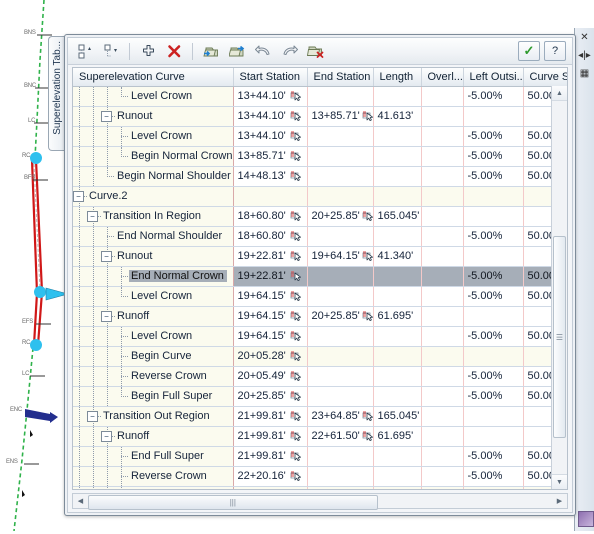 The image size is (594, 534). What do you see at coordinates (397, 316) in the screenshot?
I see `cell-length: 61.695'` at bounding box center [397, 316].